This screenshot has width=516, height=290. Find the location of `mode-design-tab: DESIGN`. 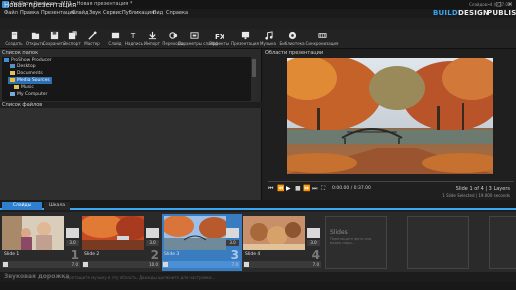

mode-design-tab: DESIGN is located at coordinates (473, 13).